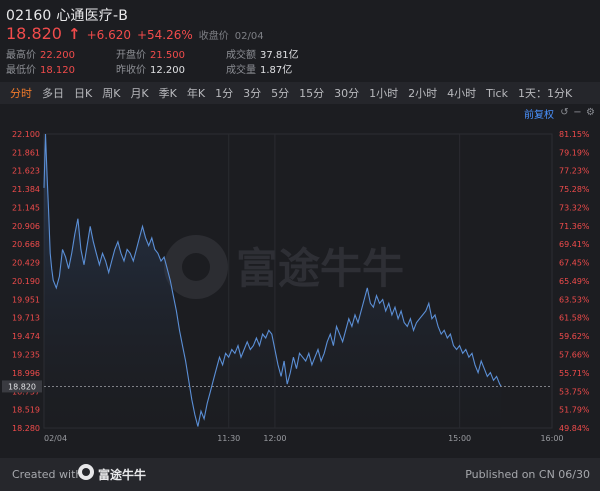  Describe the element at coordinates (274, 438) in the screenshot. I see `x-tick-label: 12:00` at that location.